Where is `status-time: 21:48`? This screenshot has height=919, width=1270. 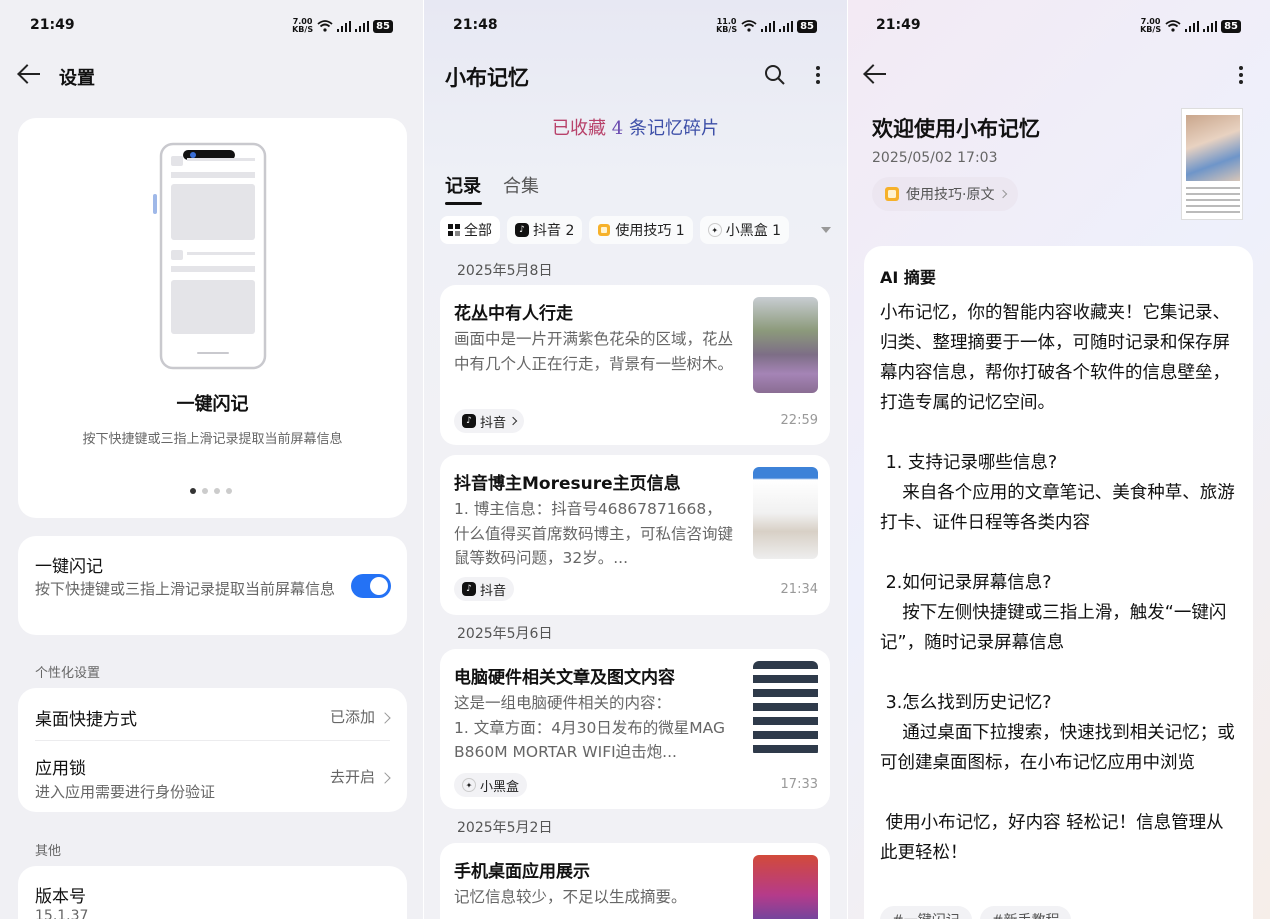 status-time: 21:48 is located at coordinates (475, 25).